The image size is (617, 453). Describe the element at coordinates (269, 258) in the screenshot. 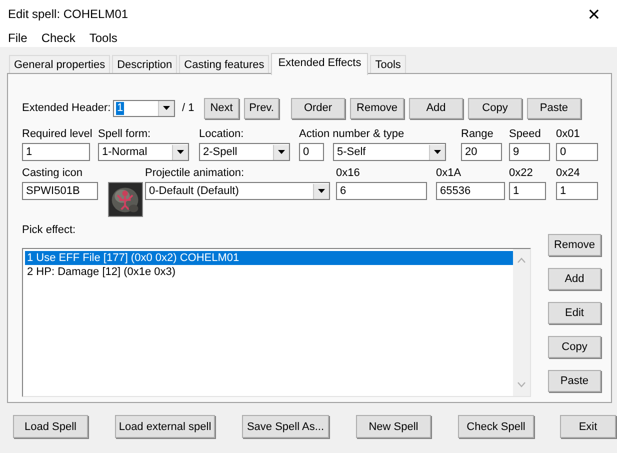

I see `list-item: 1 Use EFF File [177] (0x0 0x2) COHELM01` at that location.